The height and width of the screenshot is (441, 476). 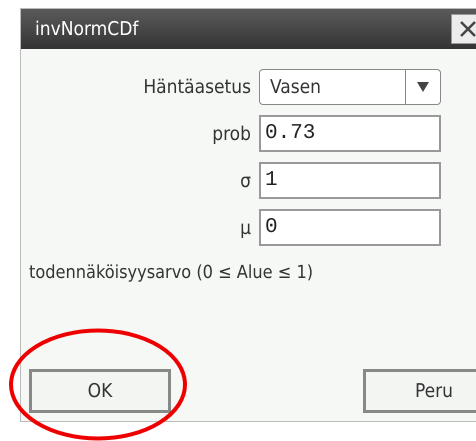 What do you see at coordinates (350, 227) in the screenshot?
I see `input-field: 0` at bounding box center [350, 227].